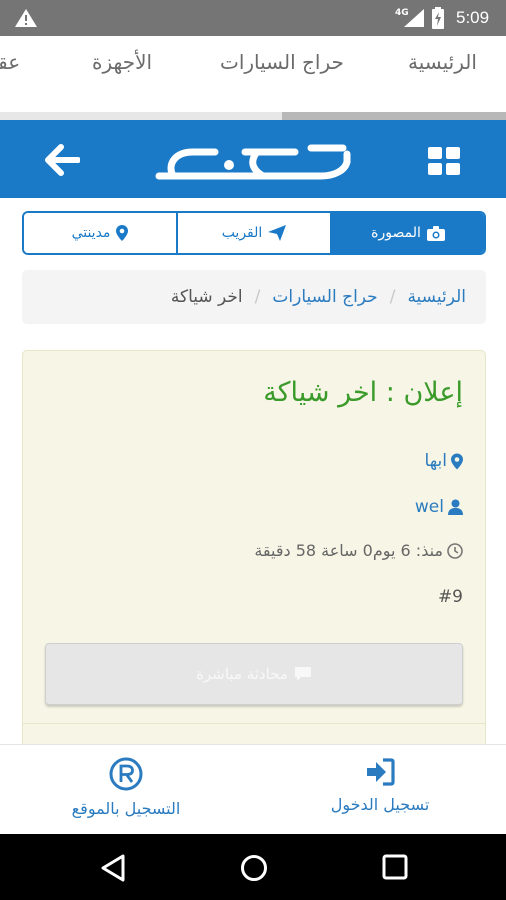 This screenshot has width=506, height=900. Describe the element at coordinates (435, 233) in the screenshot. I see `camera-icon` at that location.